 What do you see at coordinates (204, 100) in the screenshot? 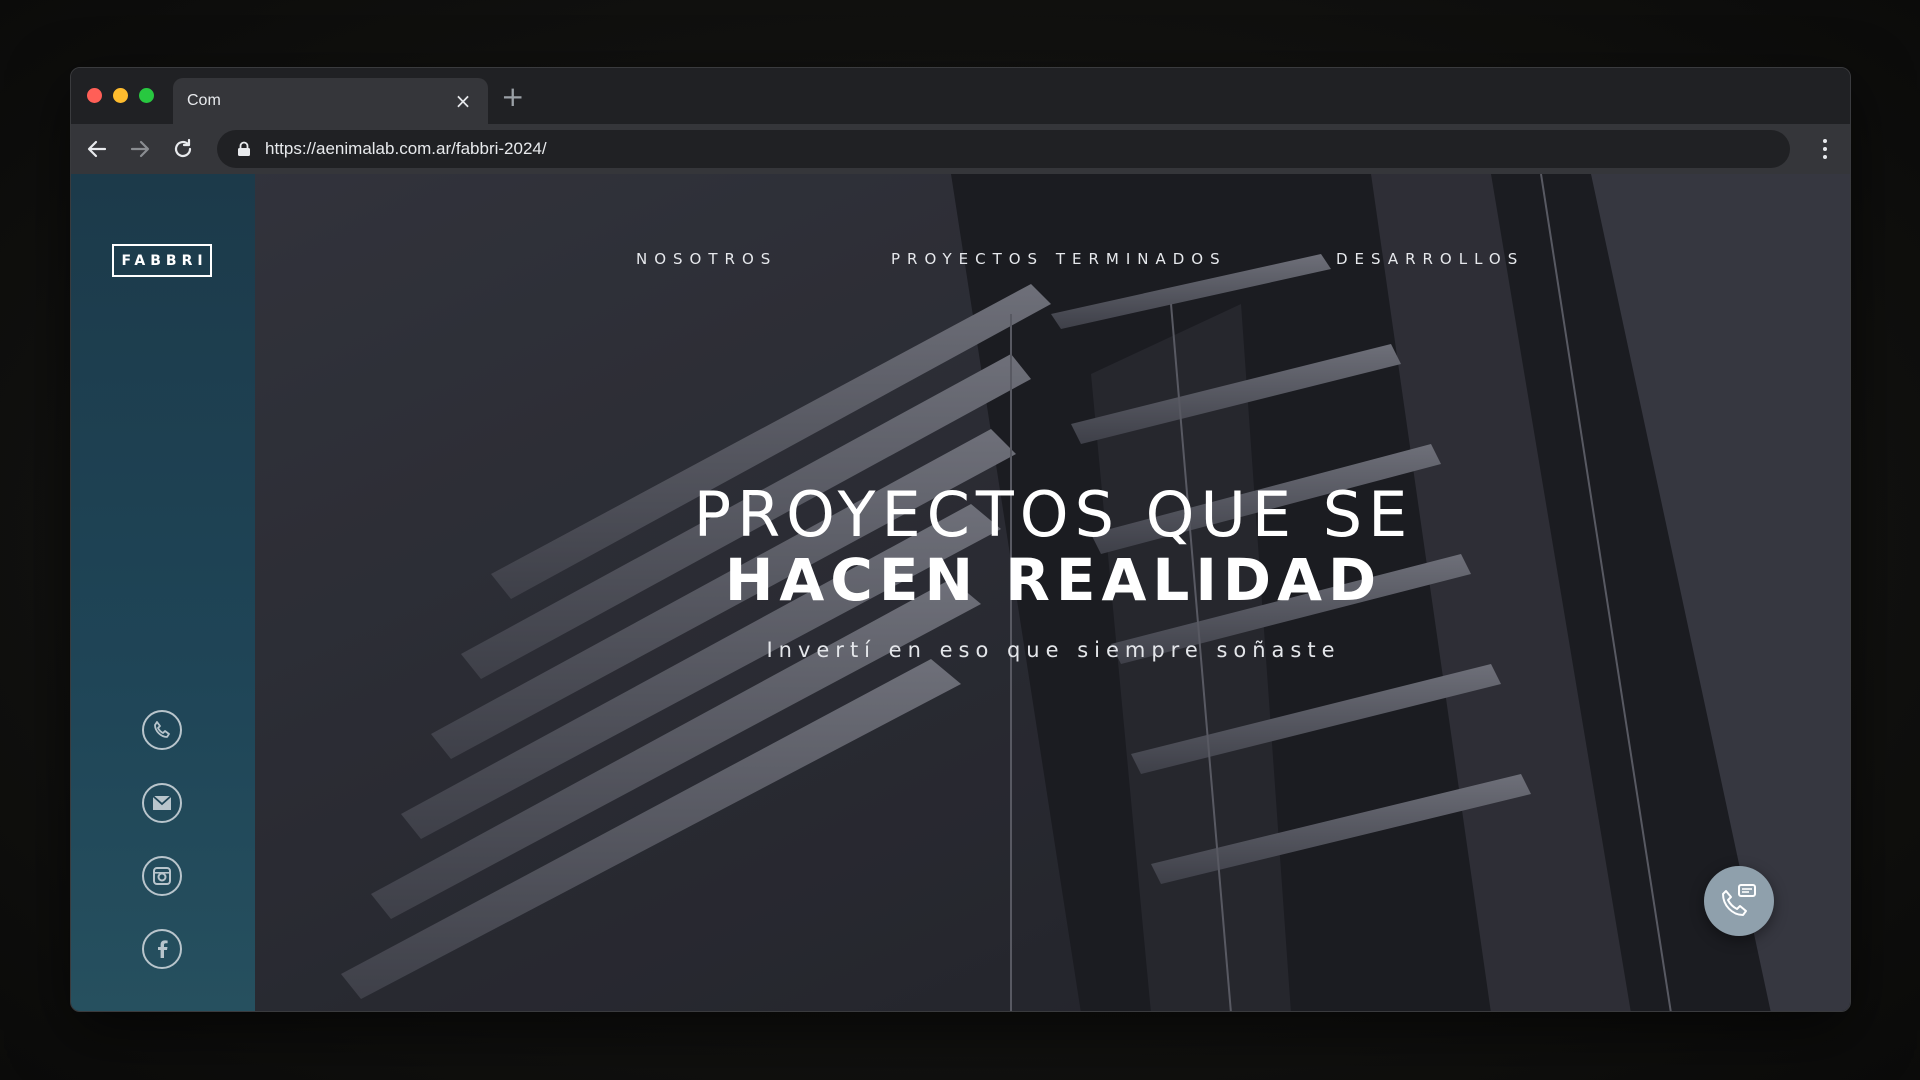
I see `tab-title: Com` at bounding box center [204, 100].